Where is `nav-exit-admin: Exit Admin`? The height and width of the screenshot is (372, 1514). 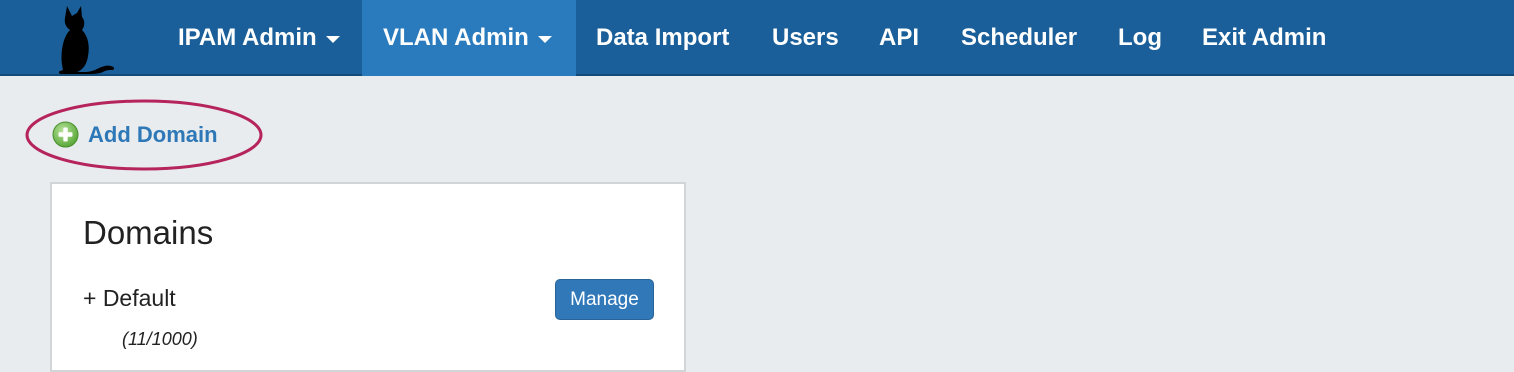
nav-exit-admin: Exit Admin is located at coordinates (1264, 38).